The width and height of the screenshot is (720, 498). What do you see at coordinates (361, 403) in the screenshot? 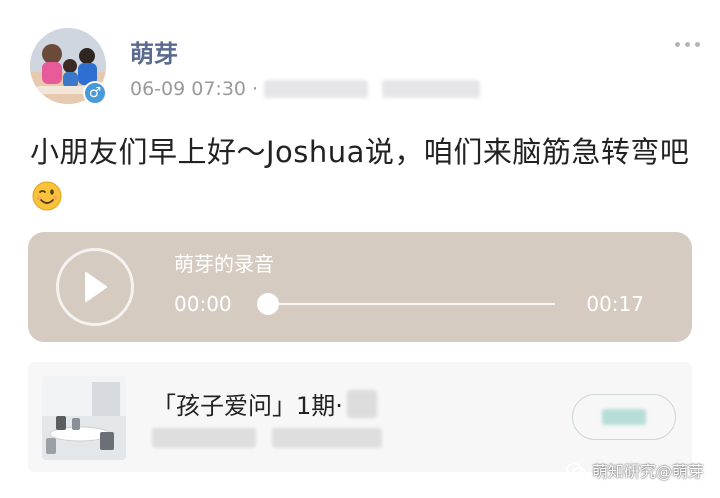
I see `blurred-title-tail` at bounding box center [361, 403].